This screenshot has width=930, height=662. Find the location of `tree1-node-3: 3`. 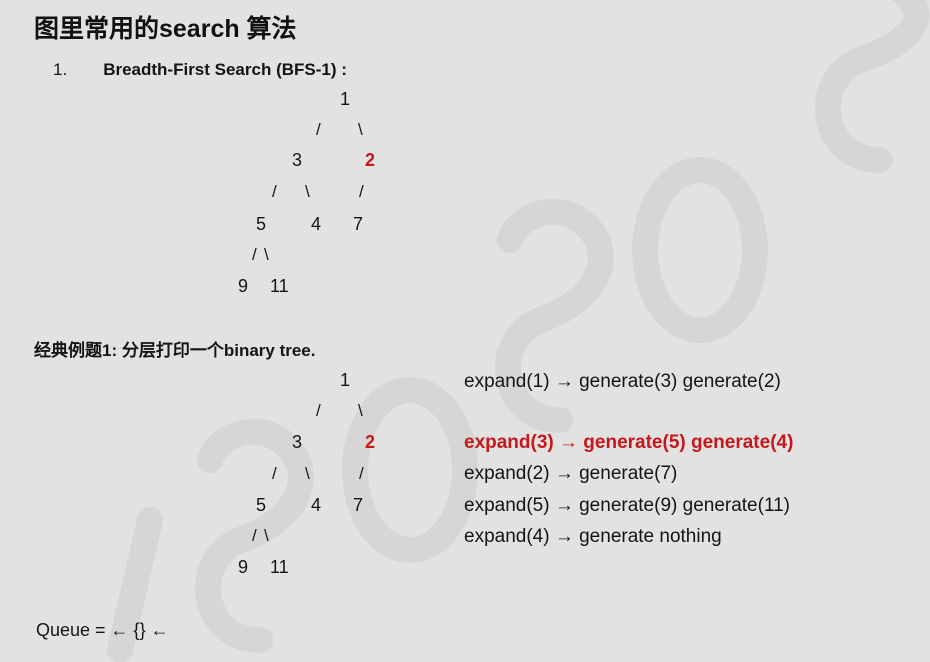

tree1-node-3: 3 is located at coordinates (297, 160).